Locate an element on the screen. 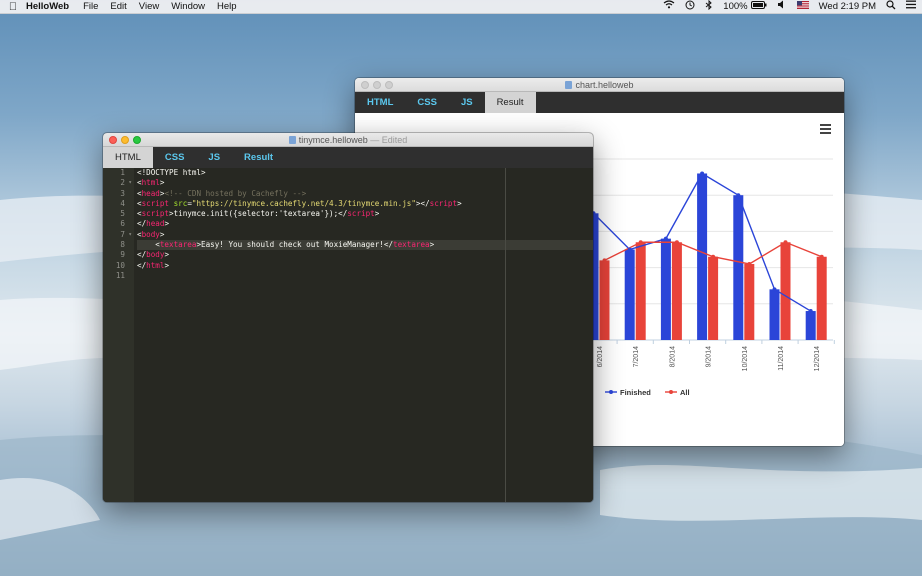 Image resolution: width=922 pixels, height=576 pixels. editor-tab-bar: HTML CSS JS Result is located at coordinates (348, 157).